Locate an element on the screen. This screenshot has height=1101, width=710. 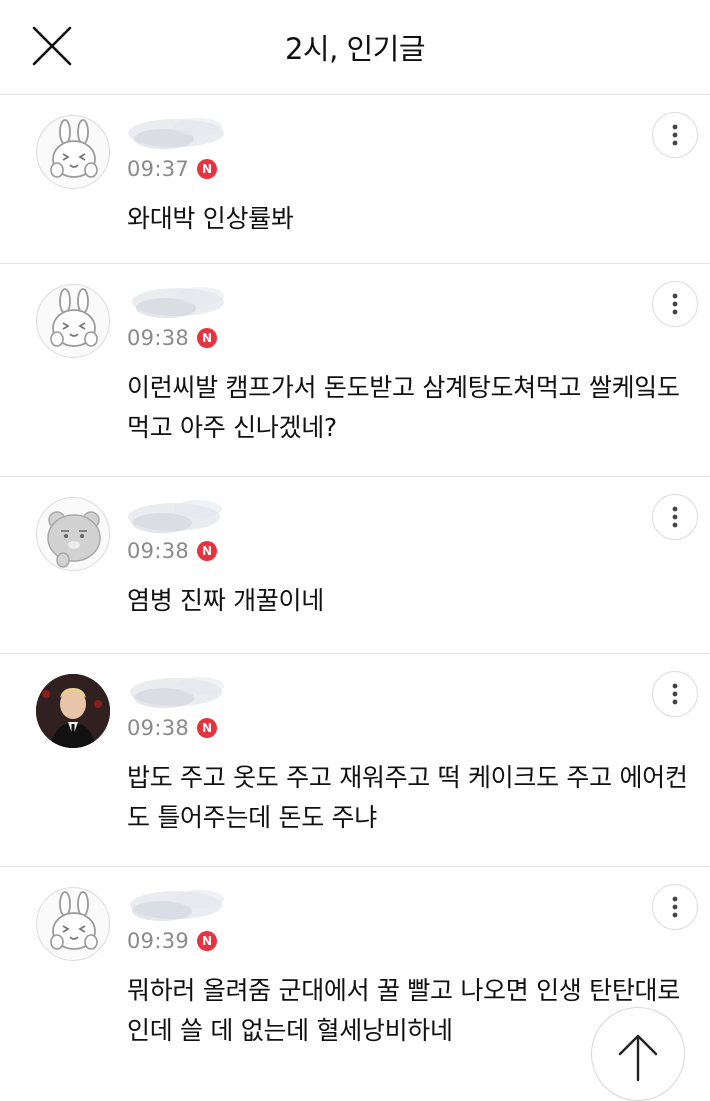
bear-avatar is located at coordinates (73, 534).